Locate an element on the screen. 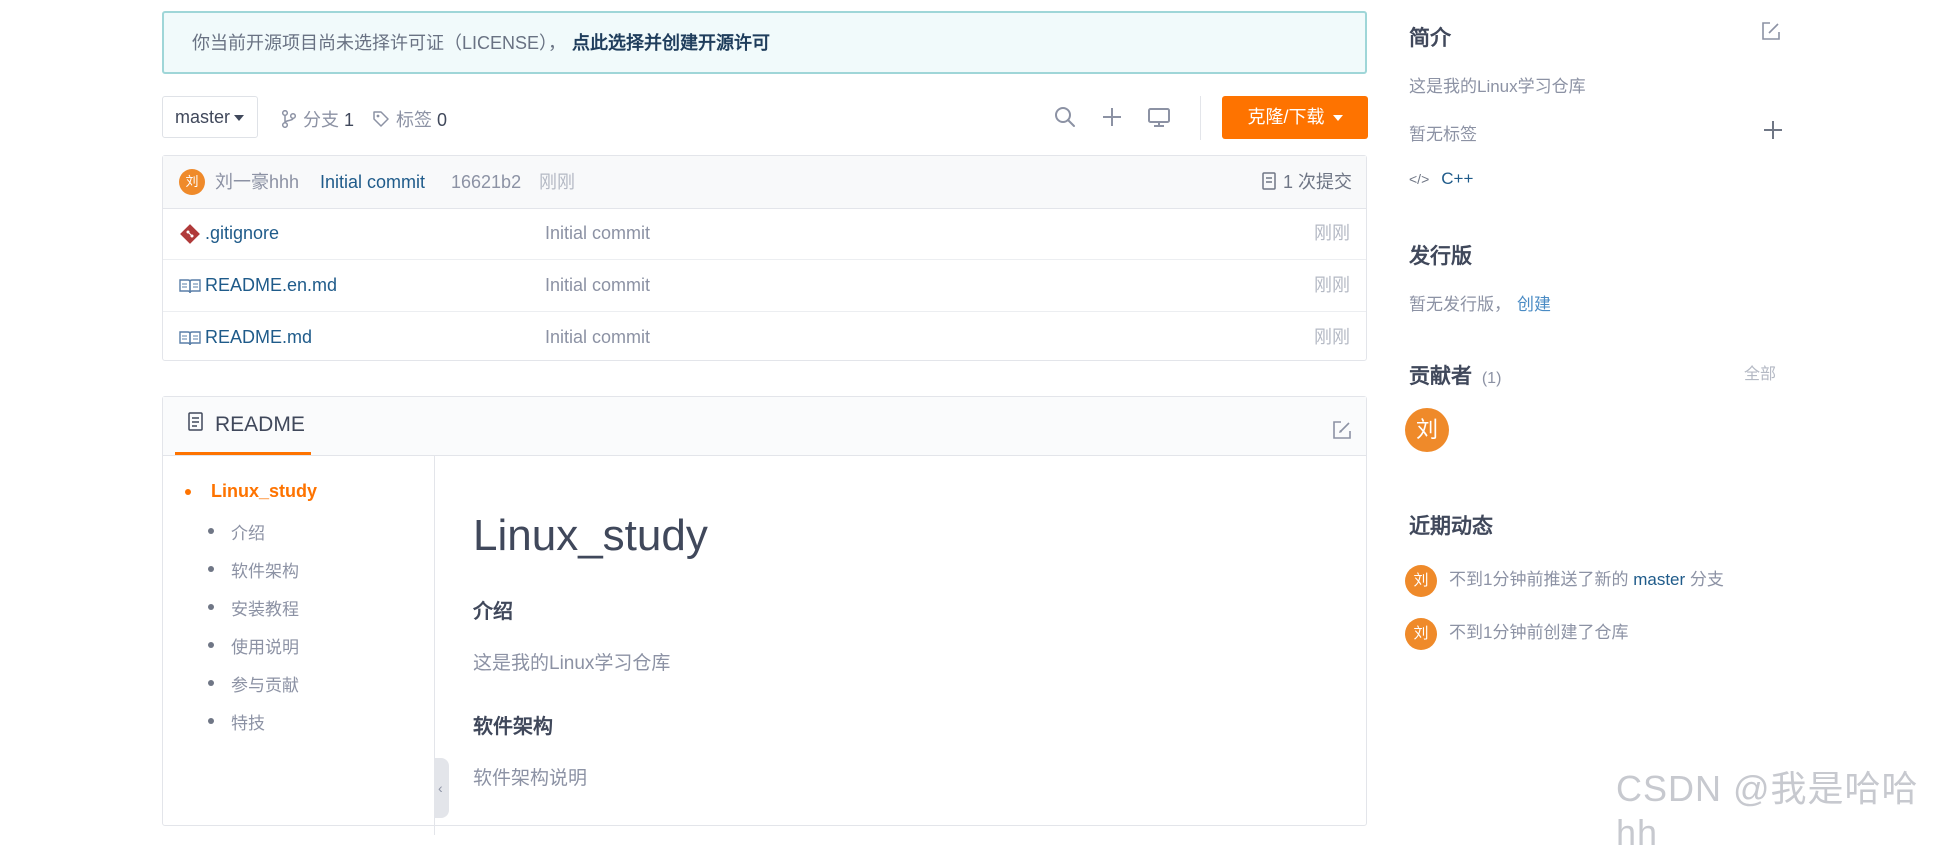  contributor-avatar: 刘 is located at coordinates (1427, 430).